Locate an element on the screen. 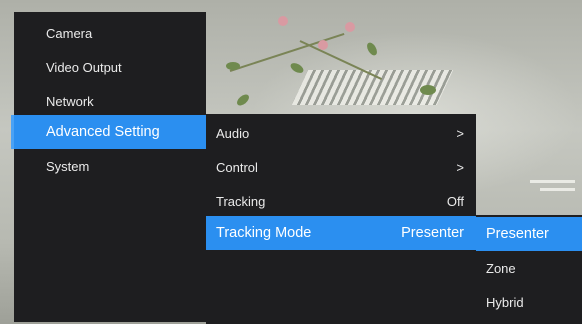 The width and height of the screenshot is (582, 324). option-presenter: Presenter is located at coordinates (529, 234).